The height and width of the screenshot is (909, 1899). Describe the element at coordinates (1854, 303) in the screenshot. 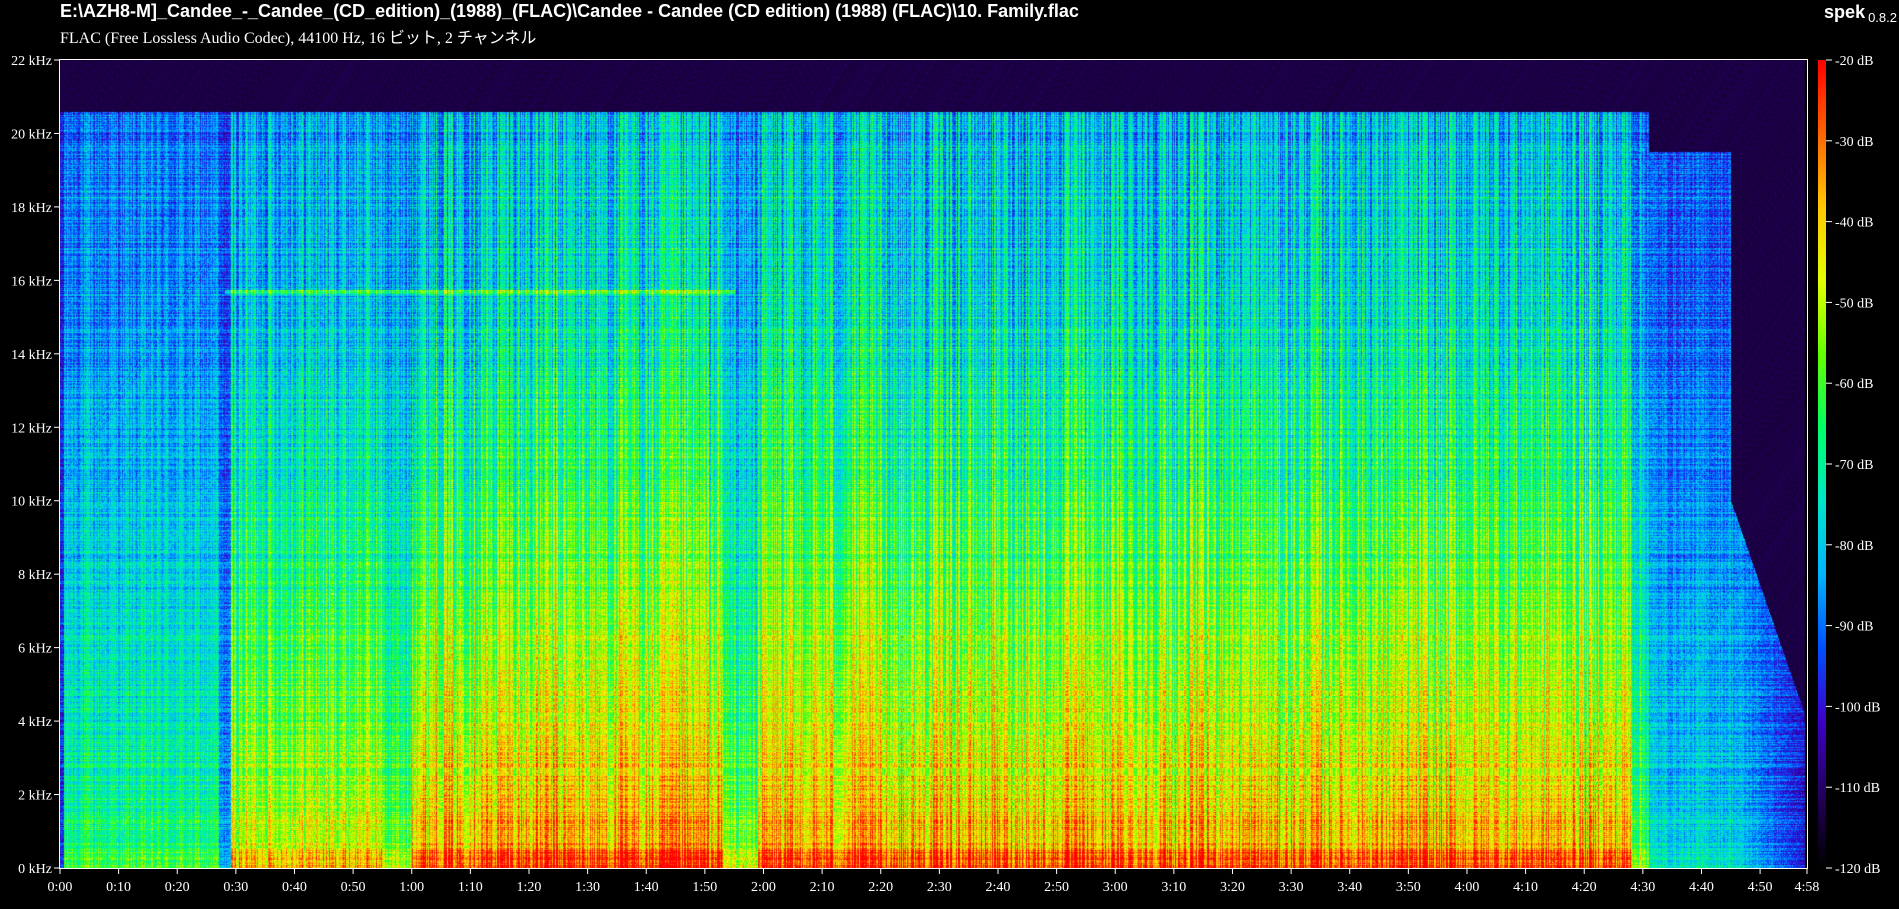

I see `db-tick-label: -50 dB` at that location.